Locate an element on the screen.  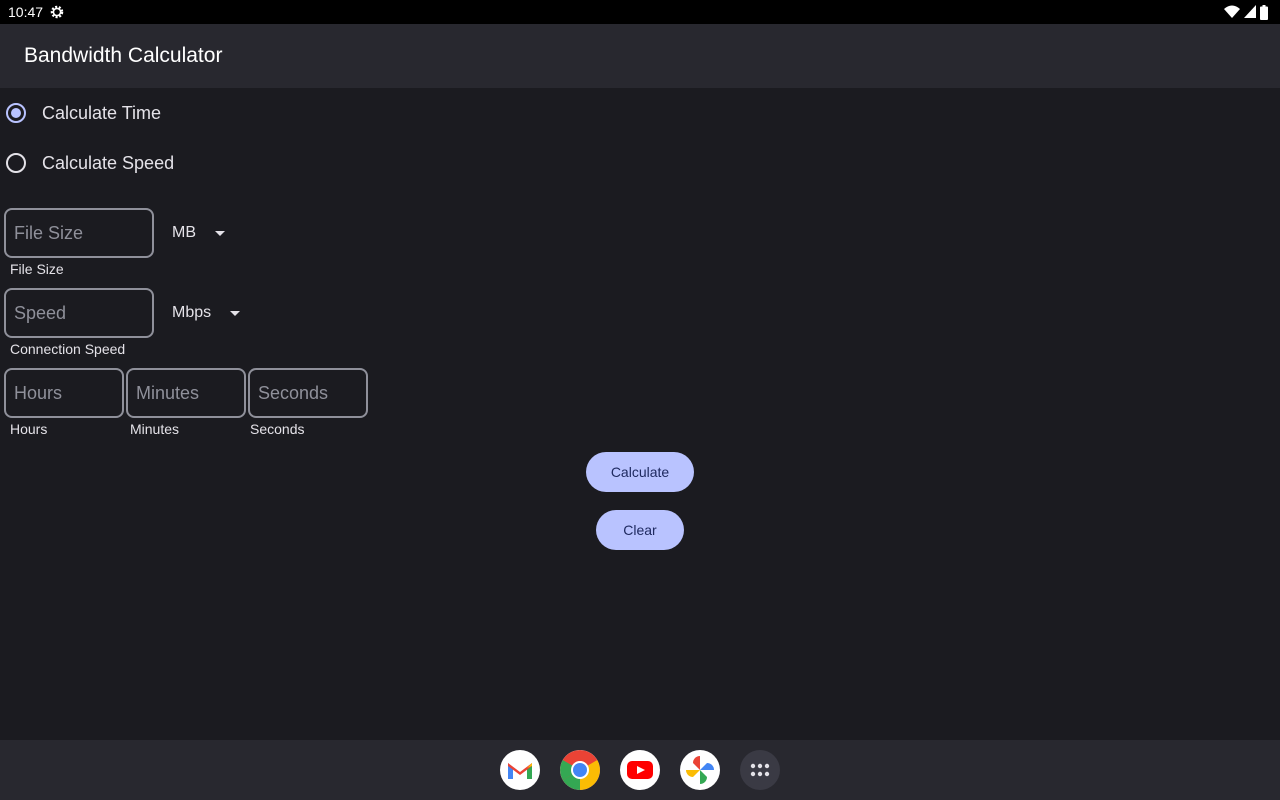
status-icons is located at coordinates (1246, 12).